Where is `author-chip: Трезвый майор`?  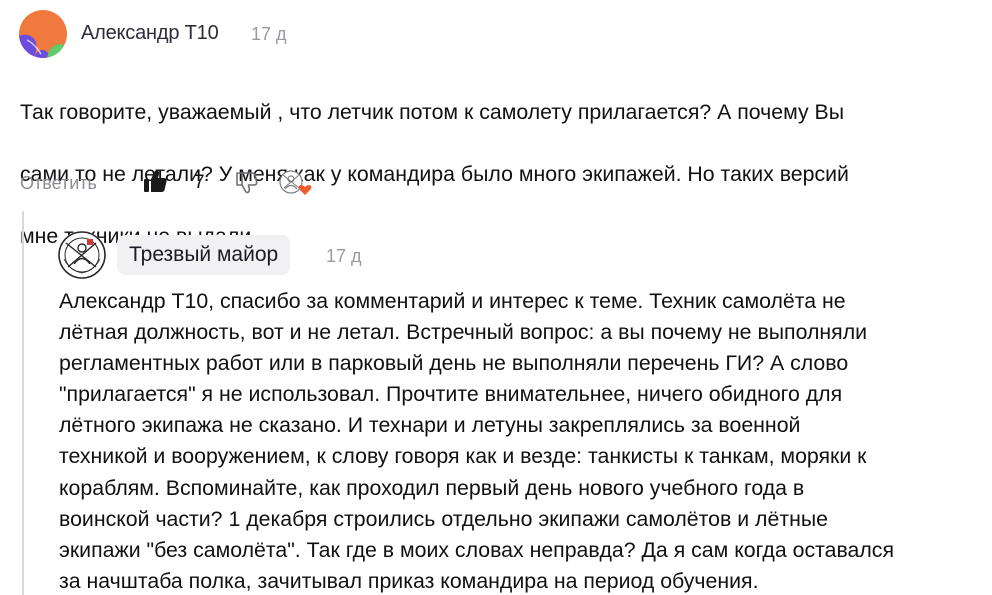 author-chip: Трезвый майор is located at coordinates (204, 255).